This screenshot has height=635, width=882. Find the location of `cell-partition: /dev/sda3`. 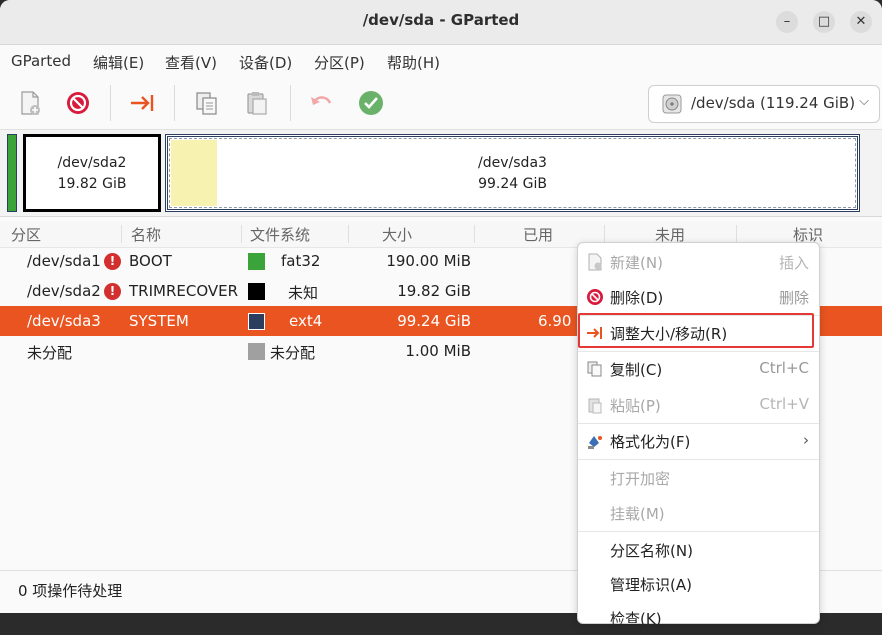

cell-partition: /dev/sda3 is located at coordinates (64, 321).